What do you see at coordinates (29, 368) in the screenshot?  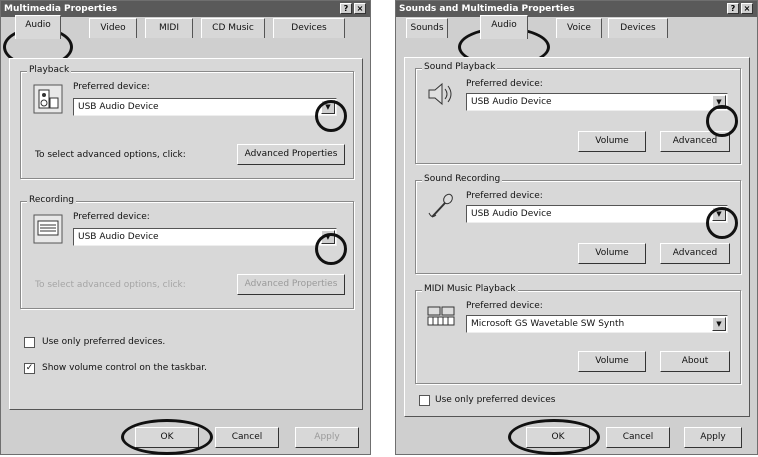 I see `show-volume-checkbox: ✓` at bounding box center [29, 368].